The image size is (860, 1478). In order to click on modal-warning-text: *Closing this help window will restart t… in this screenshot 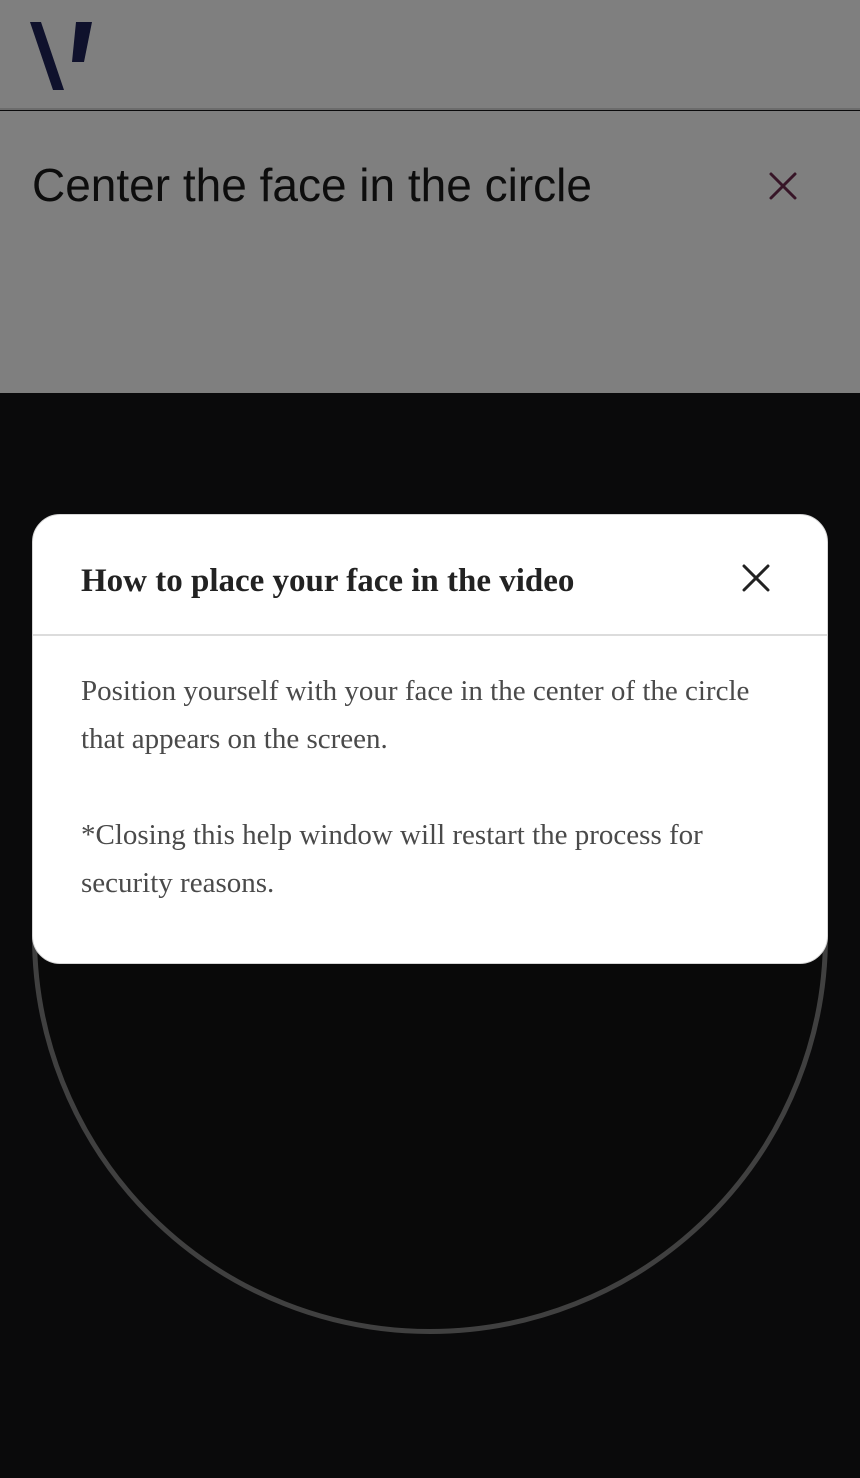, I will do `click(392, 859)`.